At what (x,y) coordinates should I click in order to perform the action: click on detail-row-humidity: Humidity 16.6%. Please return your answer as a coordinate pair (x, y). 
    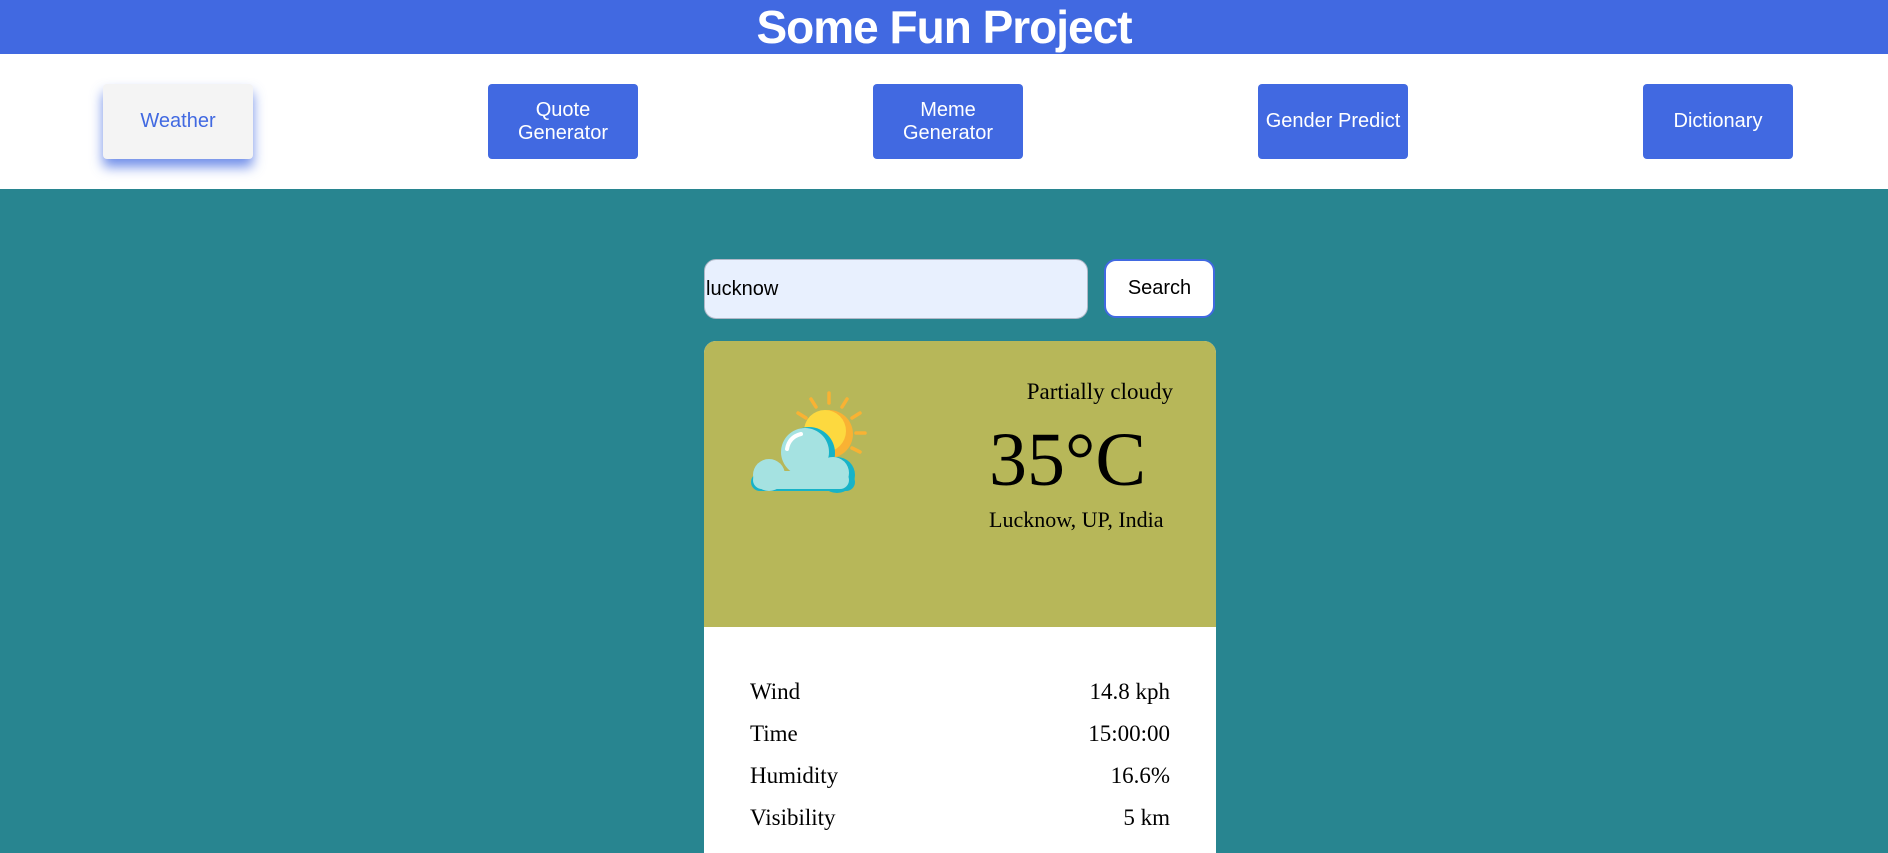
    Looking at the image, I should click on (960, 776).